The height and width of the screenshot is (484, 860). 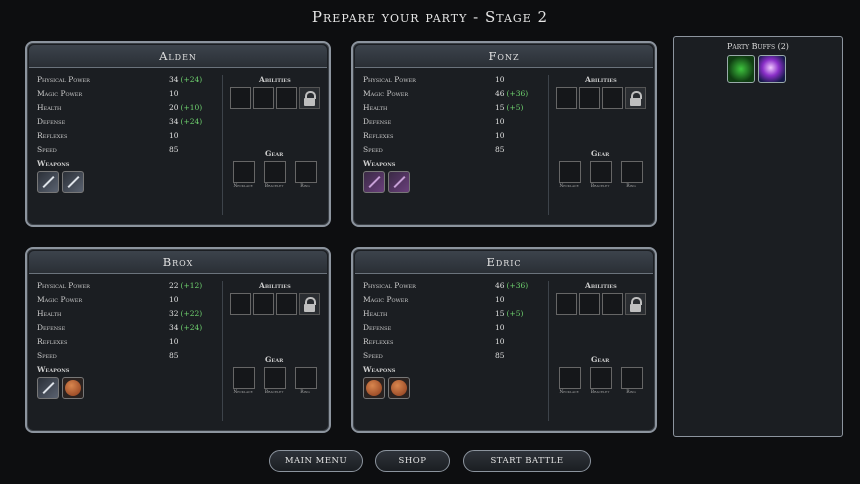 What do you see at coordinates (127, 344) in the screenshot?
I see `stat-row: Reflexes 10` at bounding box center [127, 344].